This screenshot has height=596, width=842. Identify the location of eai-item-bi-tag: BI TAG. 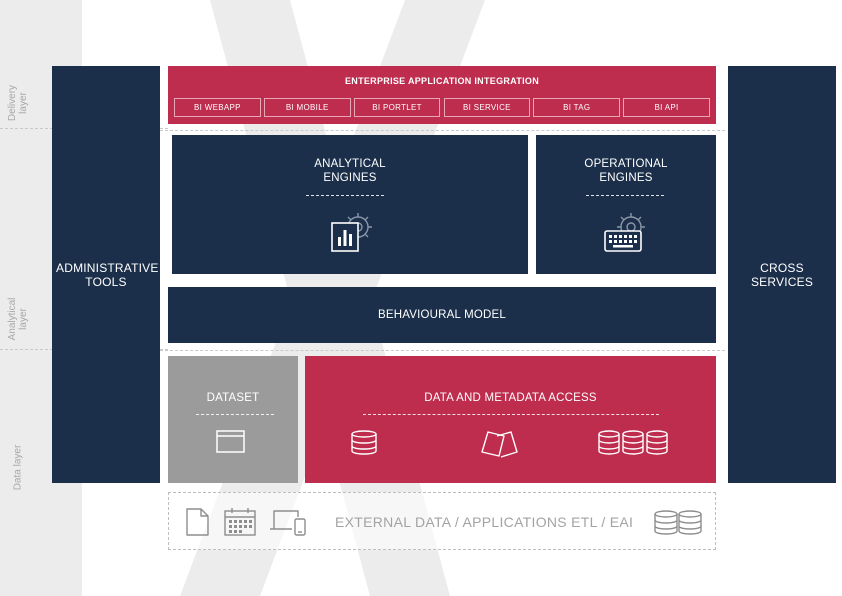
(577, 107).